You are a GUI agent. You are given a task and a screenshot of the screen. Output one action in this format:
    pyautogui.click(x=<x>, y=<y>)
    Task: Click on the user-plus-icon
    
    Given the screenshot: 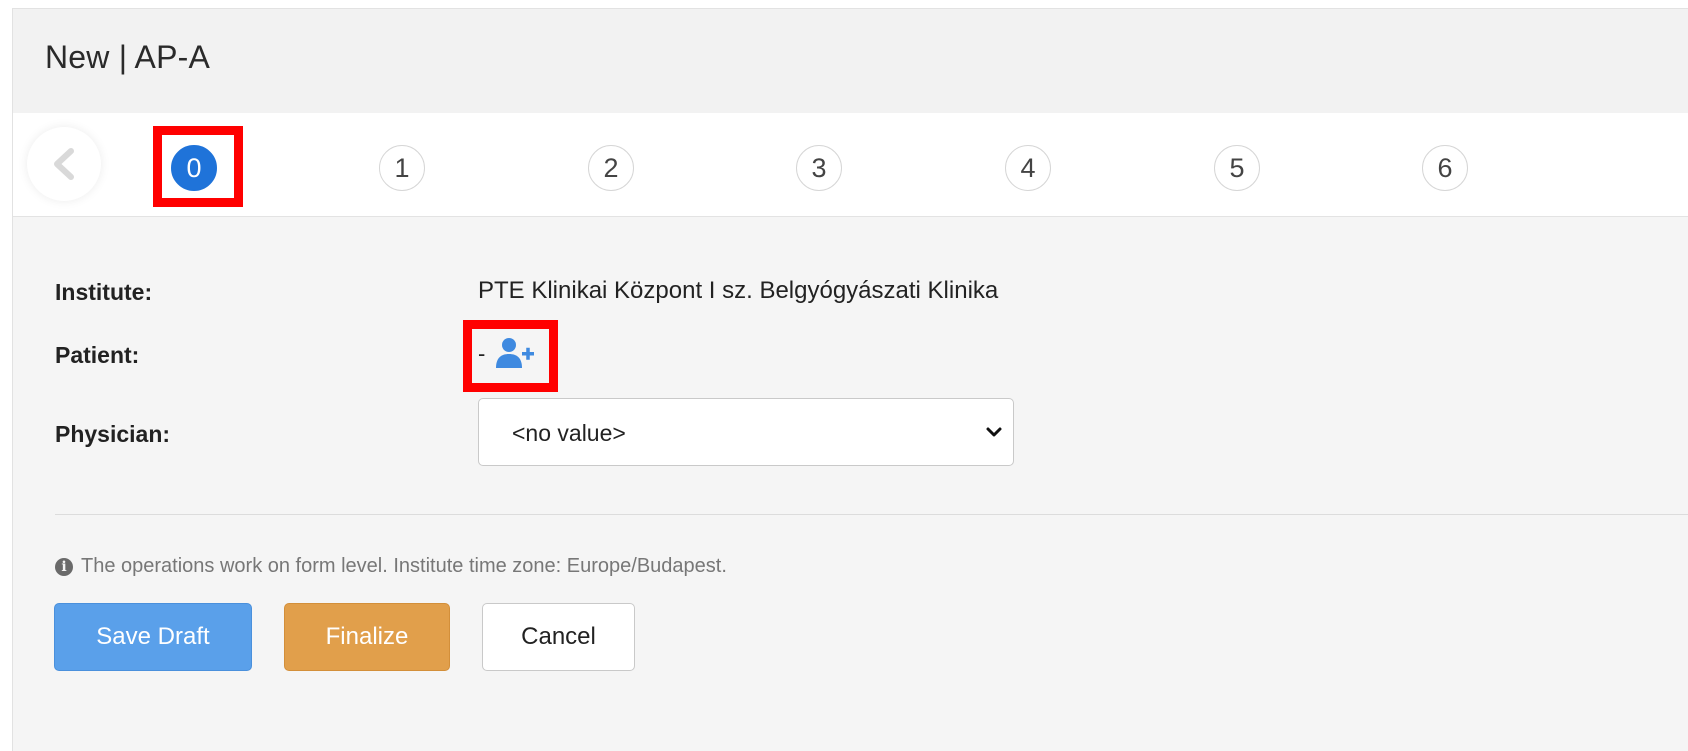 What is the action you would take?
    pyautogui.click(x=515, y=353)
    